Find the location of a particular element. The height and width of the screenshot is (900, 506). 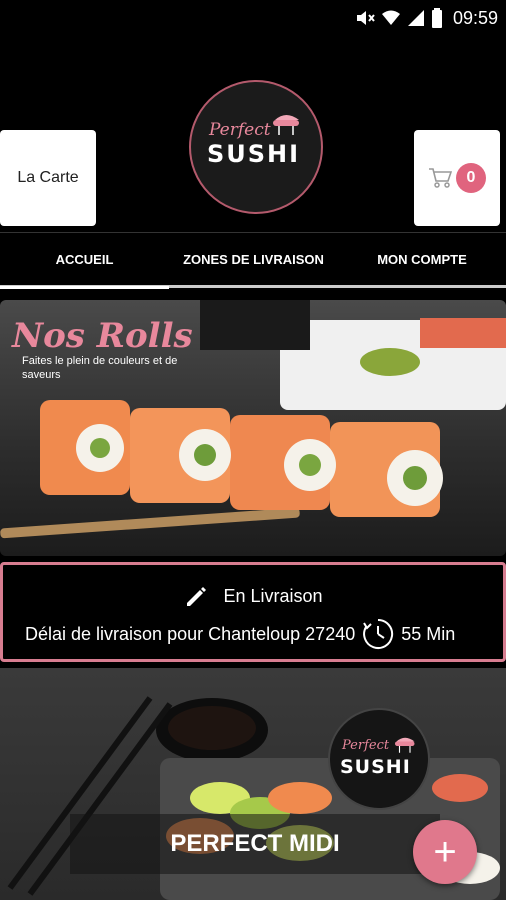

logo-perfect-text: Perfect is located at coordinates (240, 130).